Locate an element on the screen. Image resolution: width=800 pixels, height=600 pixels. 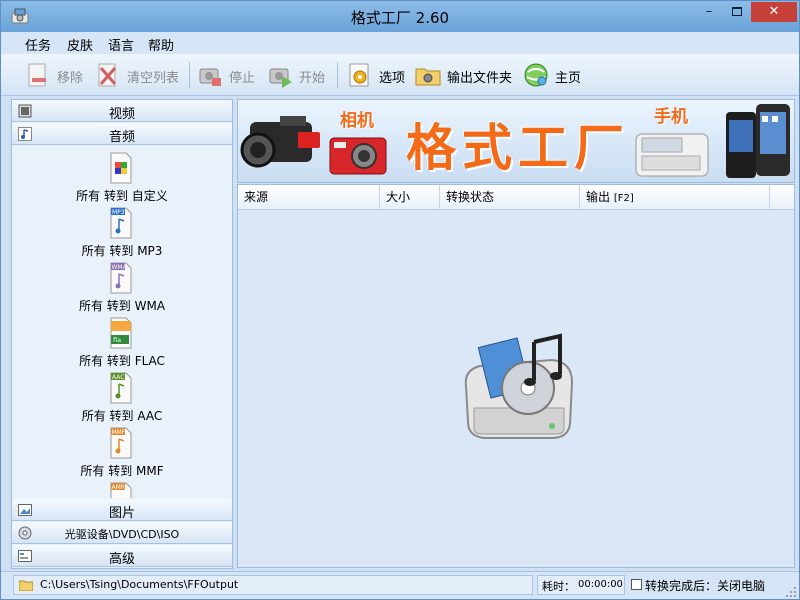
window-title: 格式工厂 2.60 is located at coordinates (400, 18).